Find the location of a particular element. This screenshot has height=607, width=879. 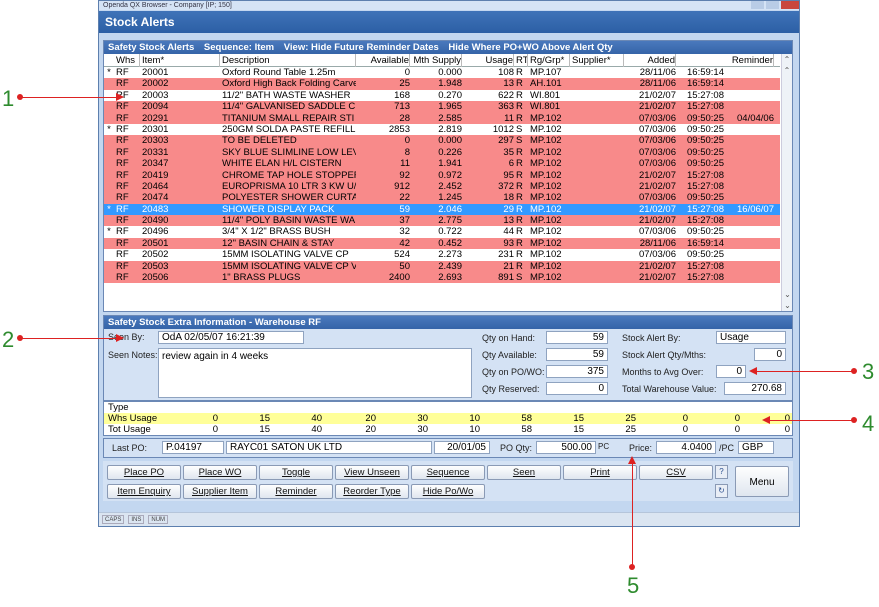

qty-reserved-field: 0 is located at coordinates (577, 388).